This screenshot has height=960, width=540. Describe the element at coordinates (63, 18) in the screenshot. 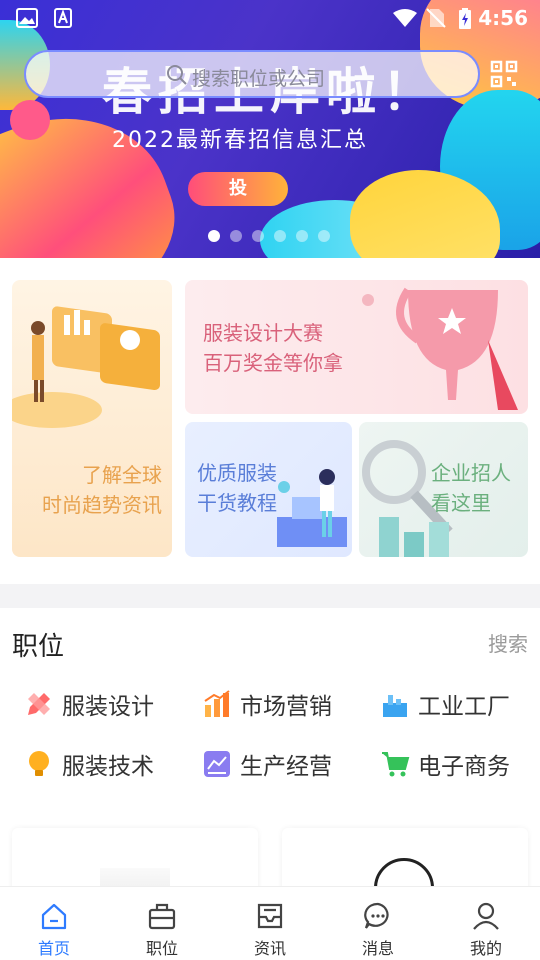

I see `text-app-icon` at that location.